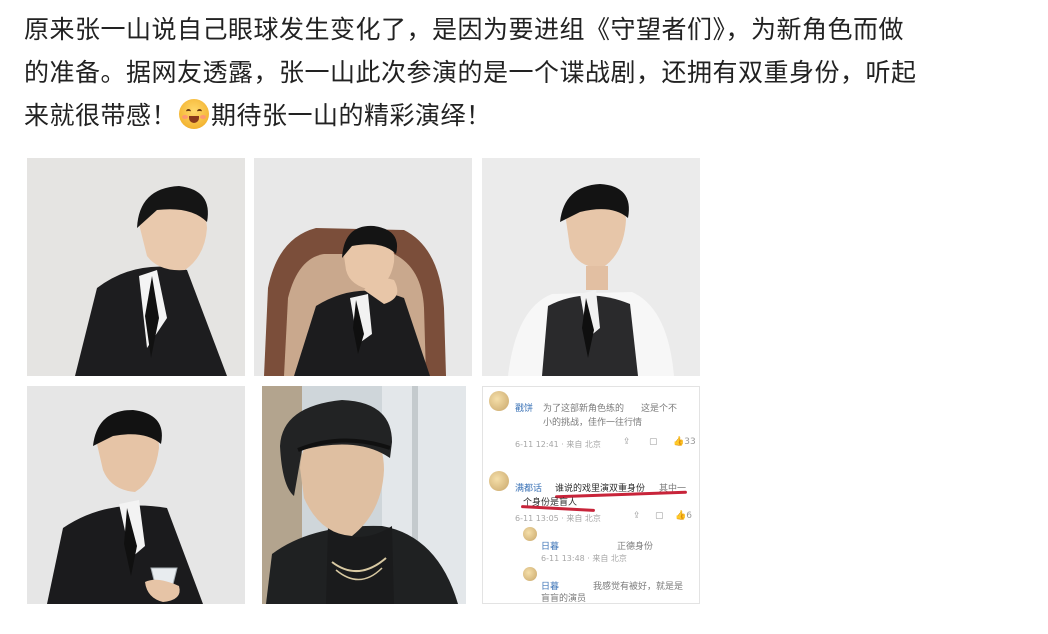  I want to click on red-underline, so click(558, 508).